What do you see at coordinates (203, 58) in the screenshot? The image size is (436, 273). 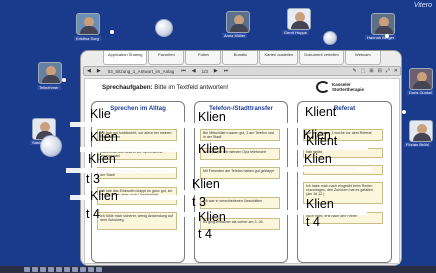 I see `tab-folien: Folien` at bounding box center [203, 58].